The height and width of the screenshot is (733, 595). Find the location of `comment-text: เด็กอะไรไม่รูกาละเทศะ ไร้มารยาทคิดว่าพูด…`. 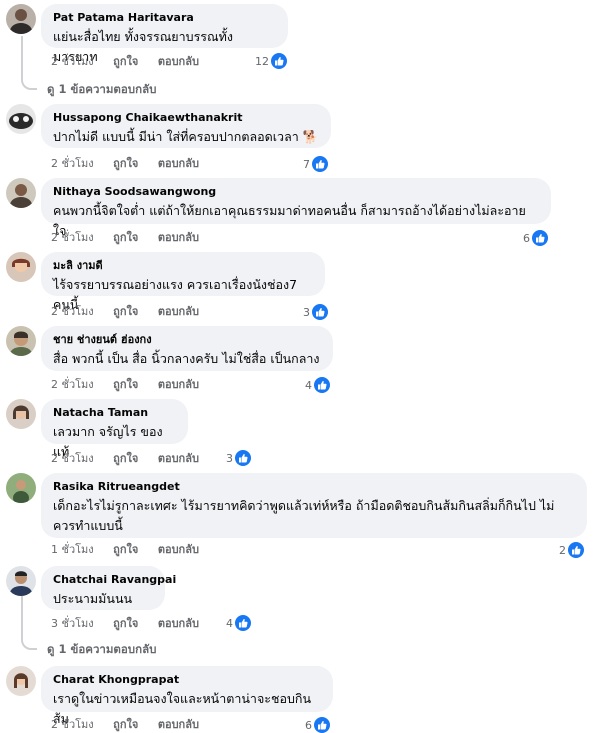

comment-text: เด็กอะไรไม่รูกาละเทศะ ไร้มารยาทคิดว่าพูด… is located at coordinates (304, 515).